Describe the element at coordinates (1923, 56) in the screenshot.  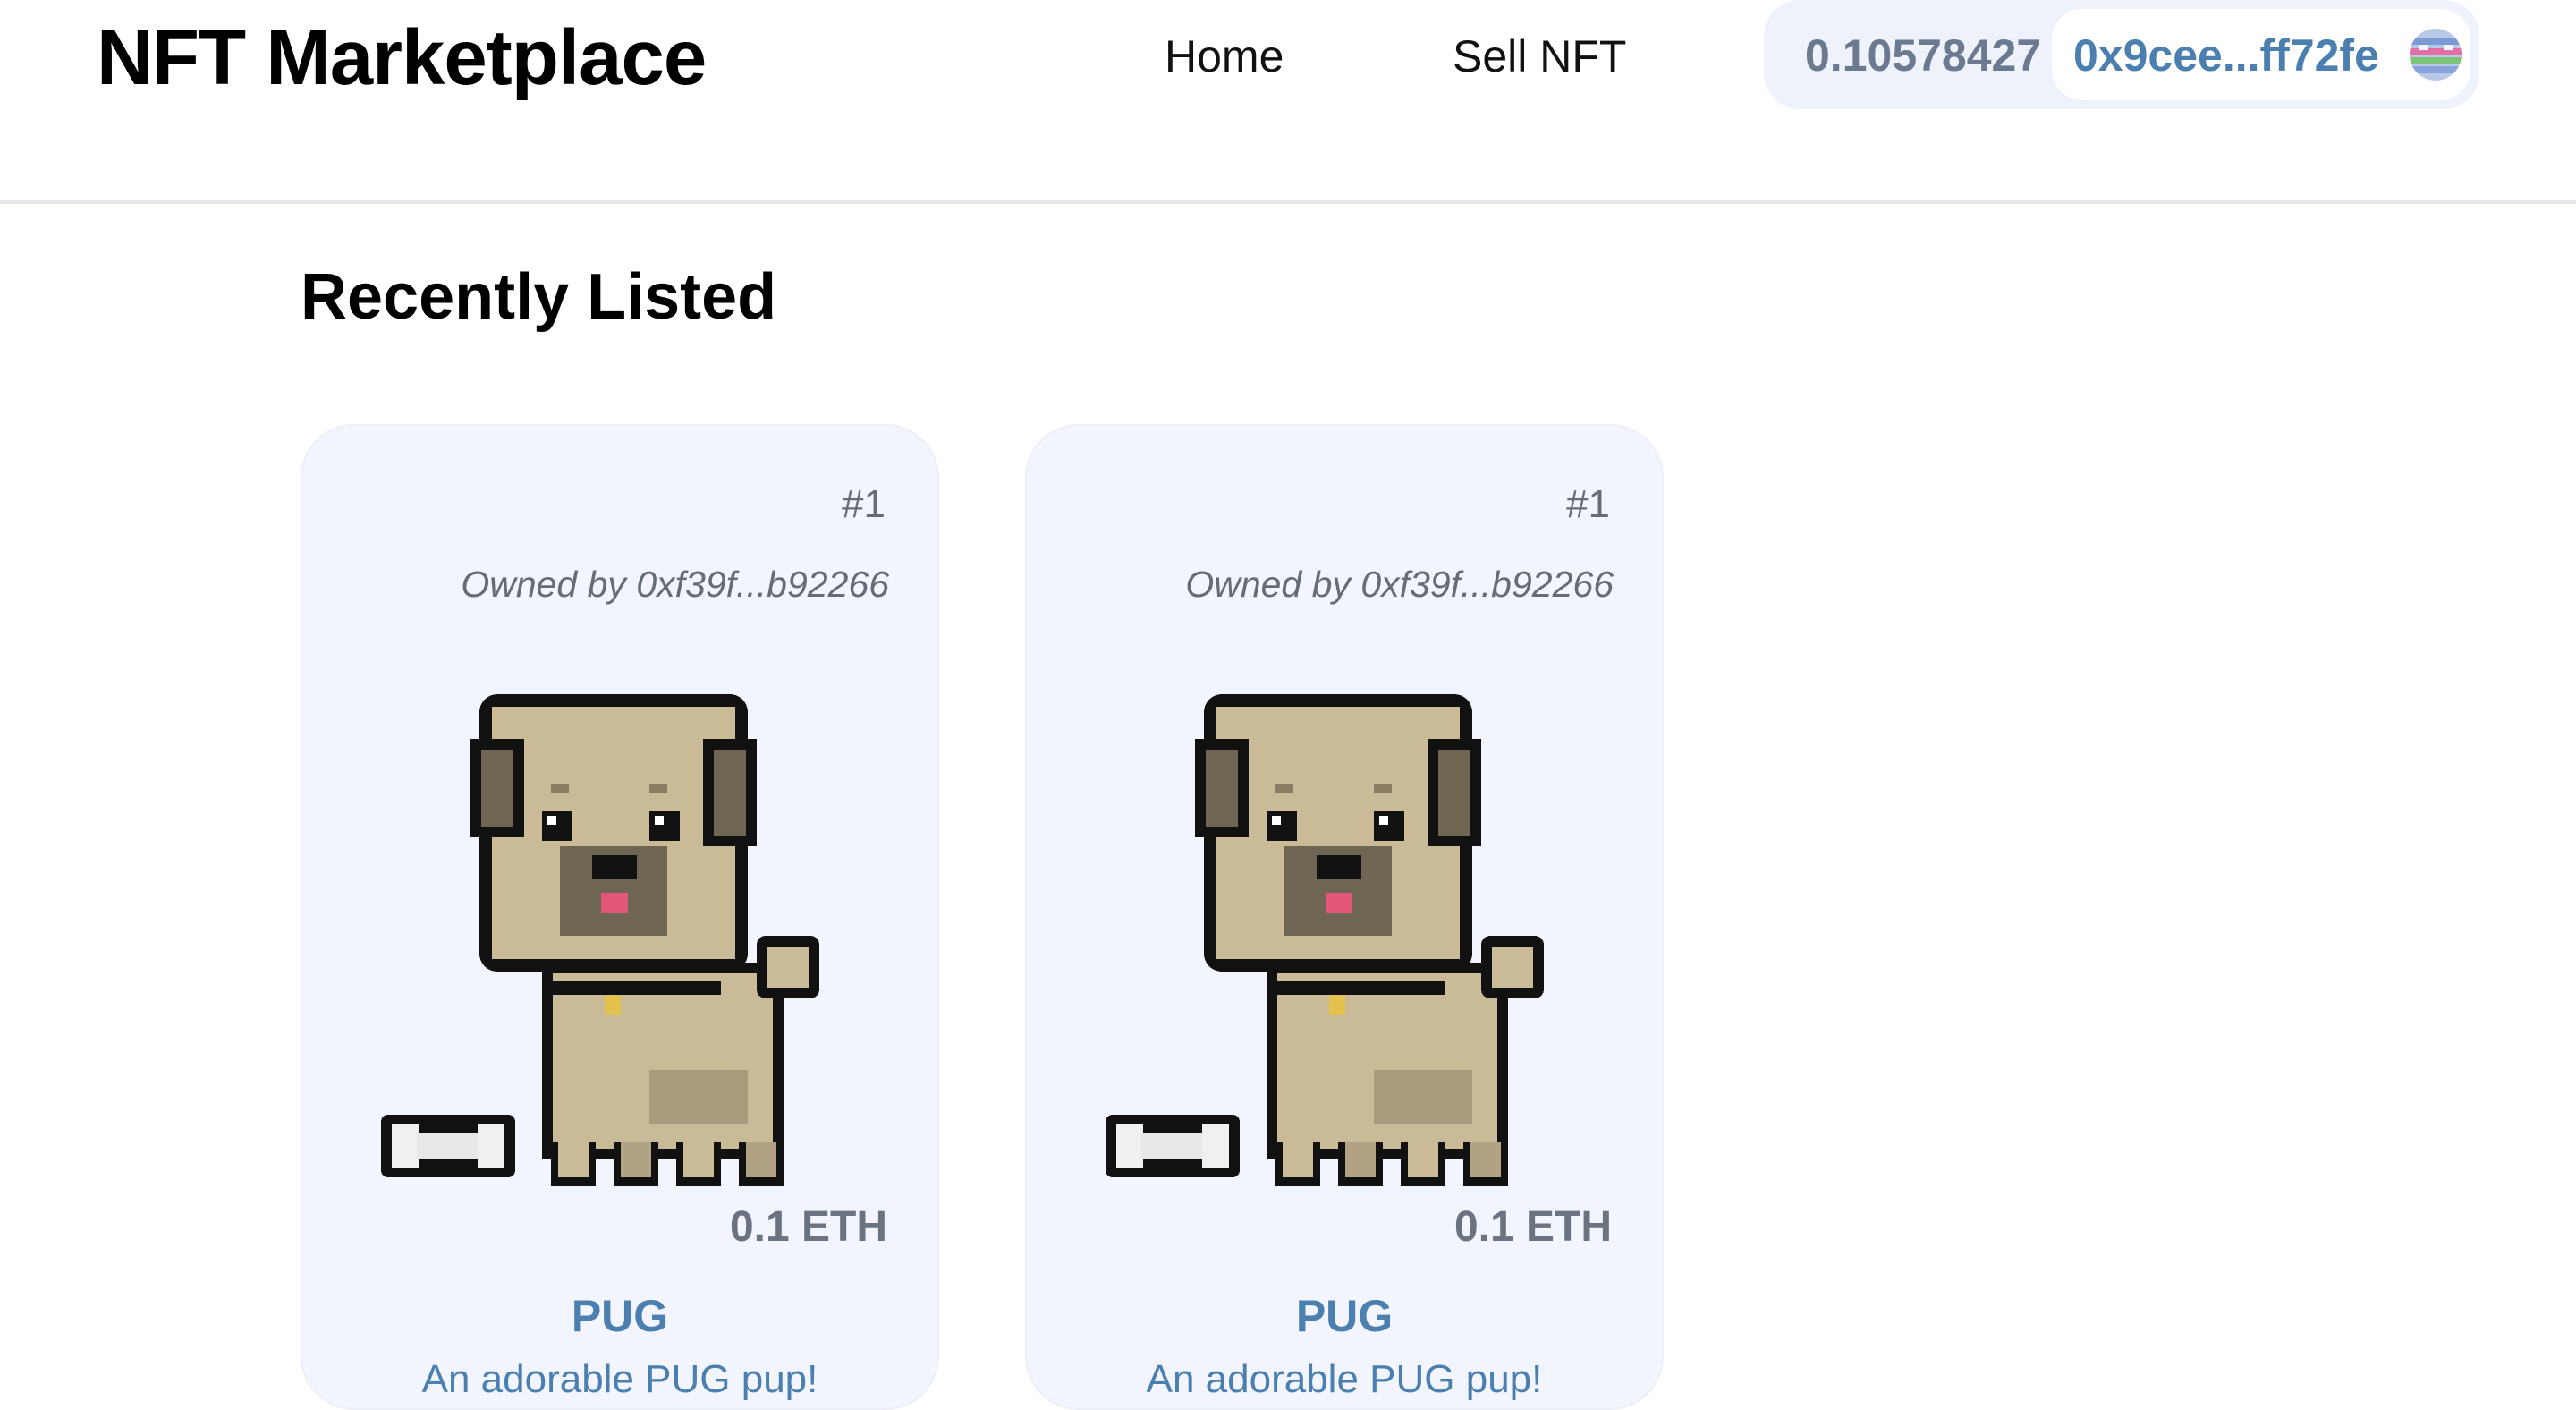
I see `wallet-balance: 0.10578427` at that location.